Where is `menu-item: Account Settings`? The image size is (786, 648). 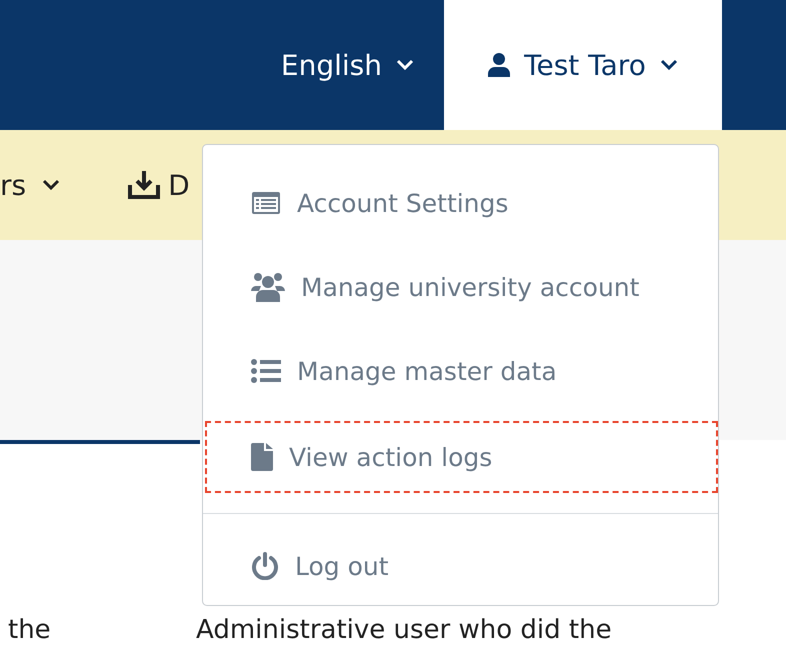 menu-item: Account Settings is located at coordinates (460, 203).